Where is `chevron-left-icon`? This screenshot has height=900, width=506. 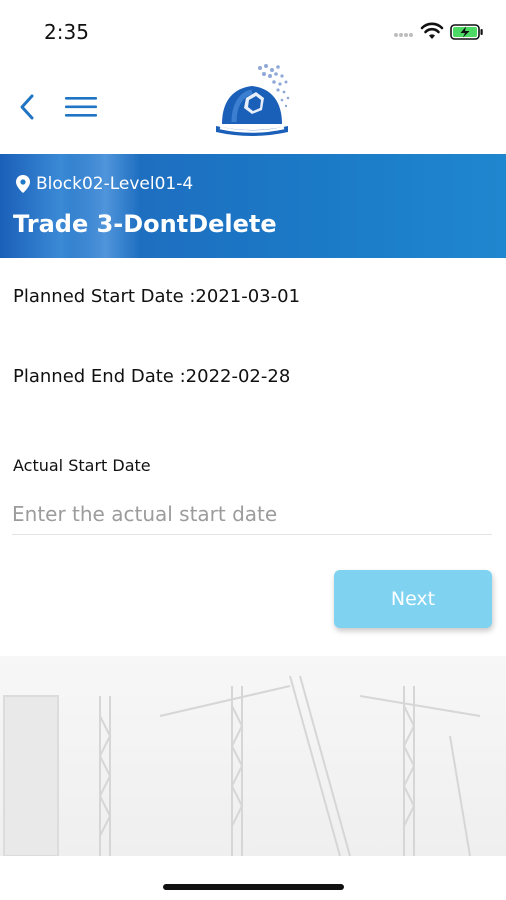
chevron-left-icon is located at coordinates (28, 107).